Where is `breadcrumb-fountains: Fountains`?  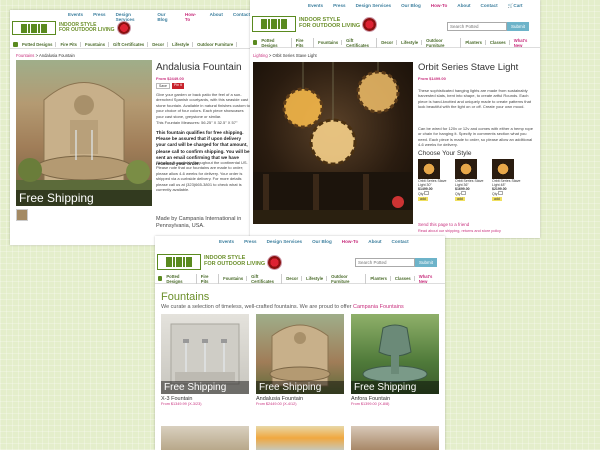 breadcrumb-fountains: Fountains is located at coordinates (25, 55).